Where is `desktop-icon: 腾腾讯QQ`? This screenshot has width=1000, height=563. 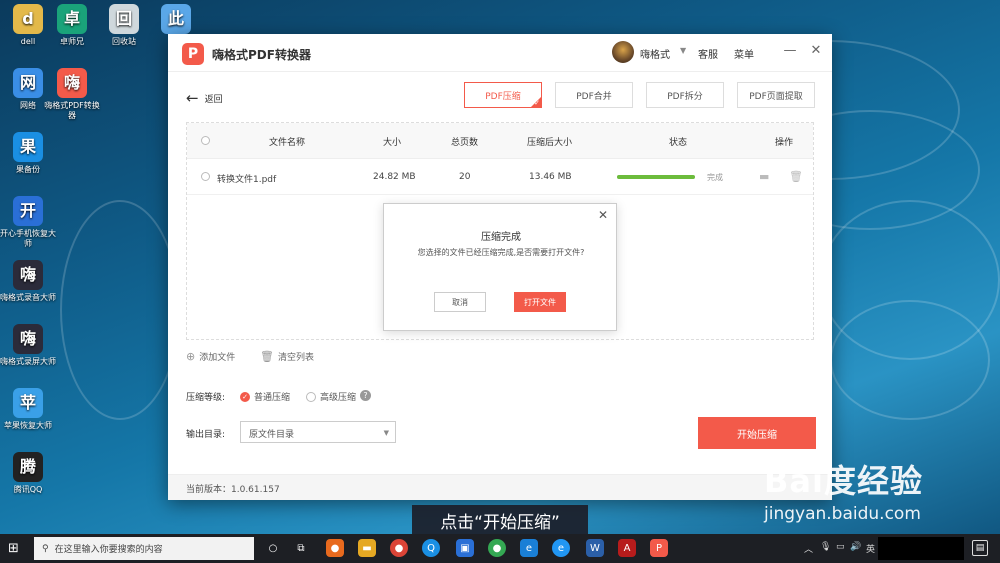 desktop-icon: 腾腾讯QQ is located at coordinates (28, 473).